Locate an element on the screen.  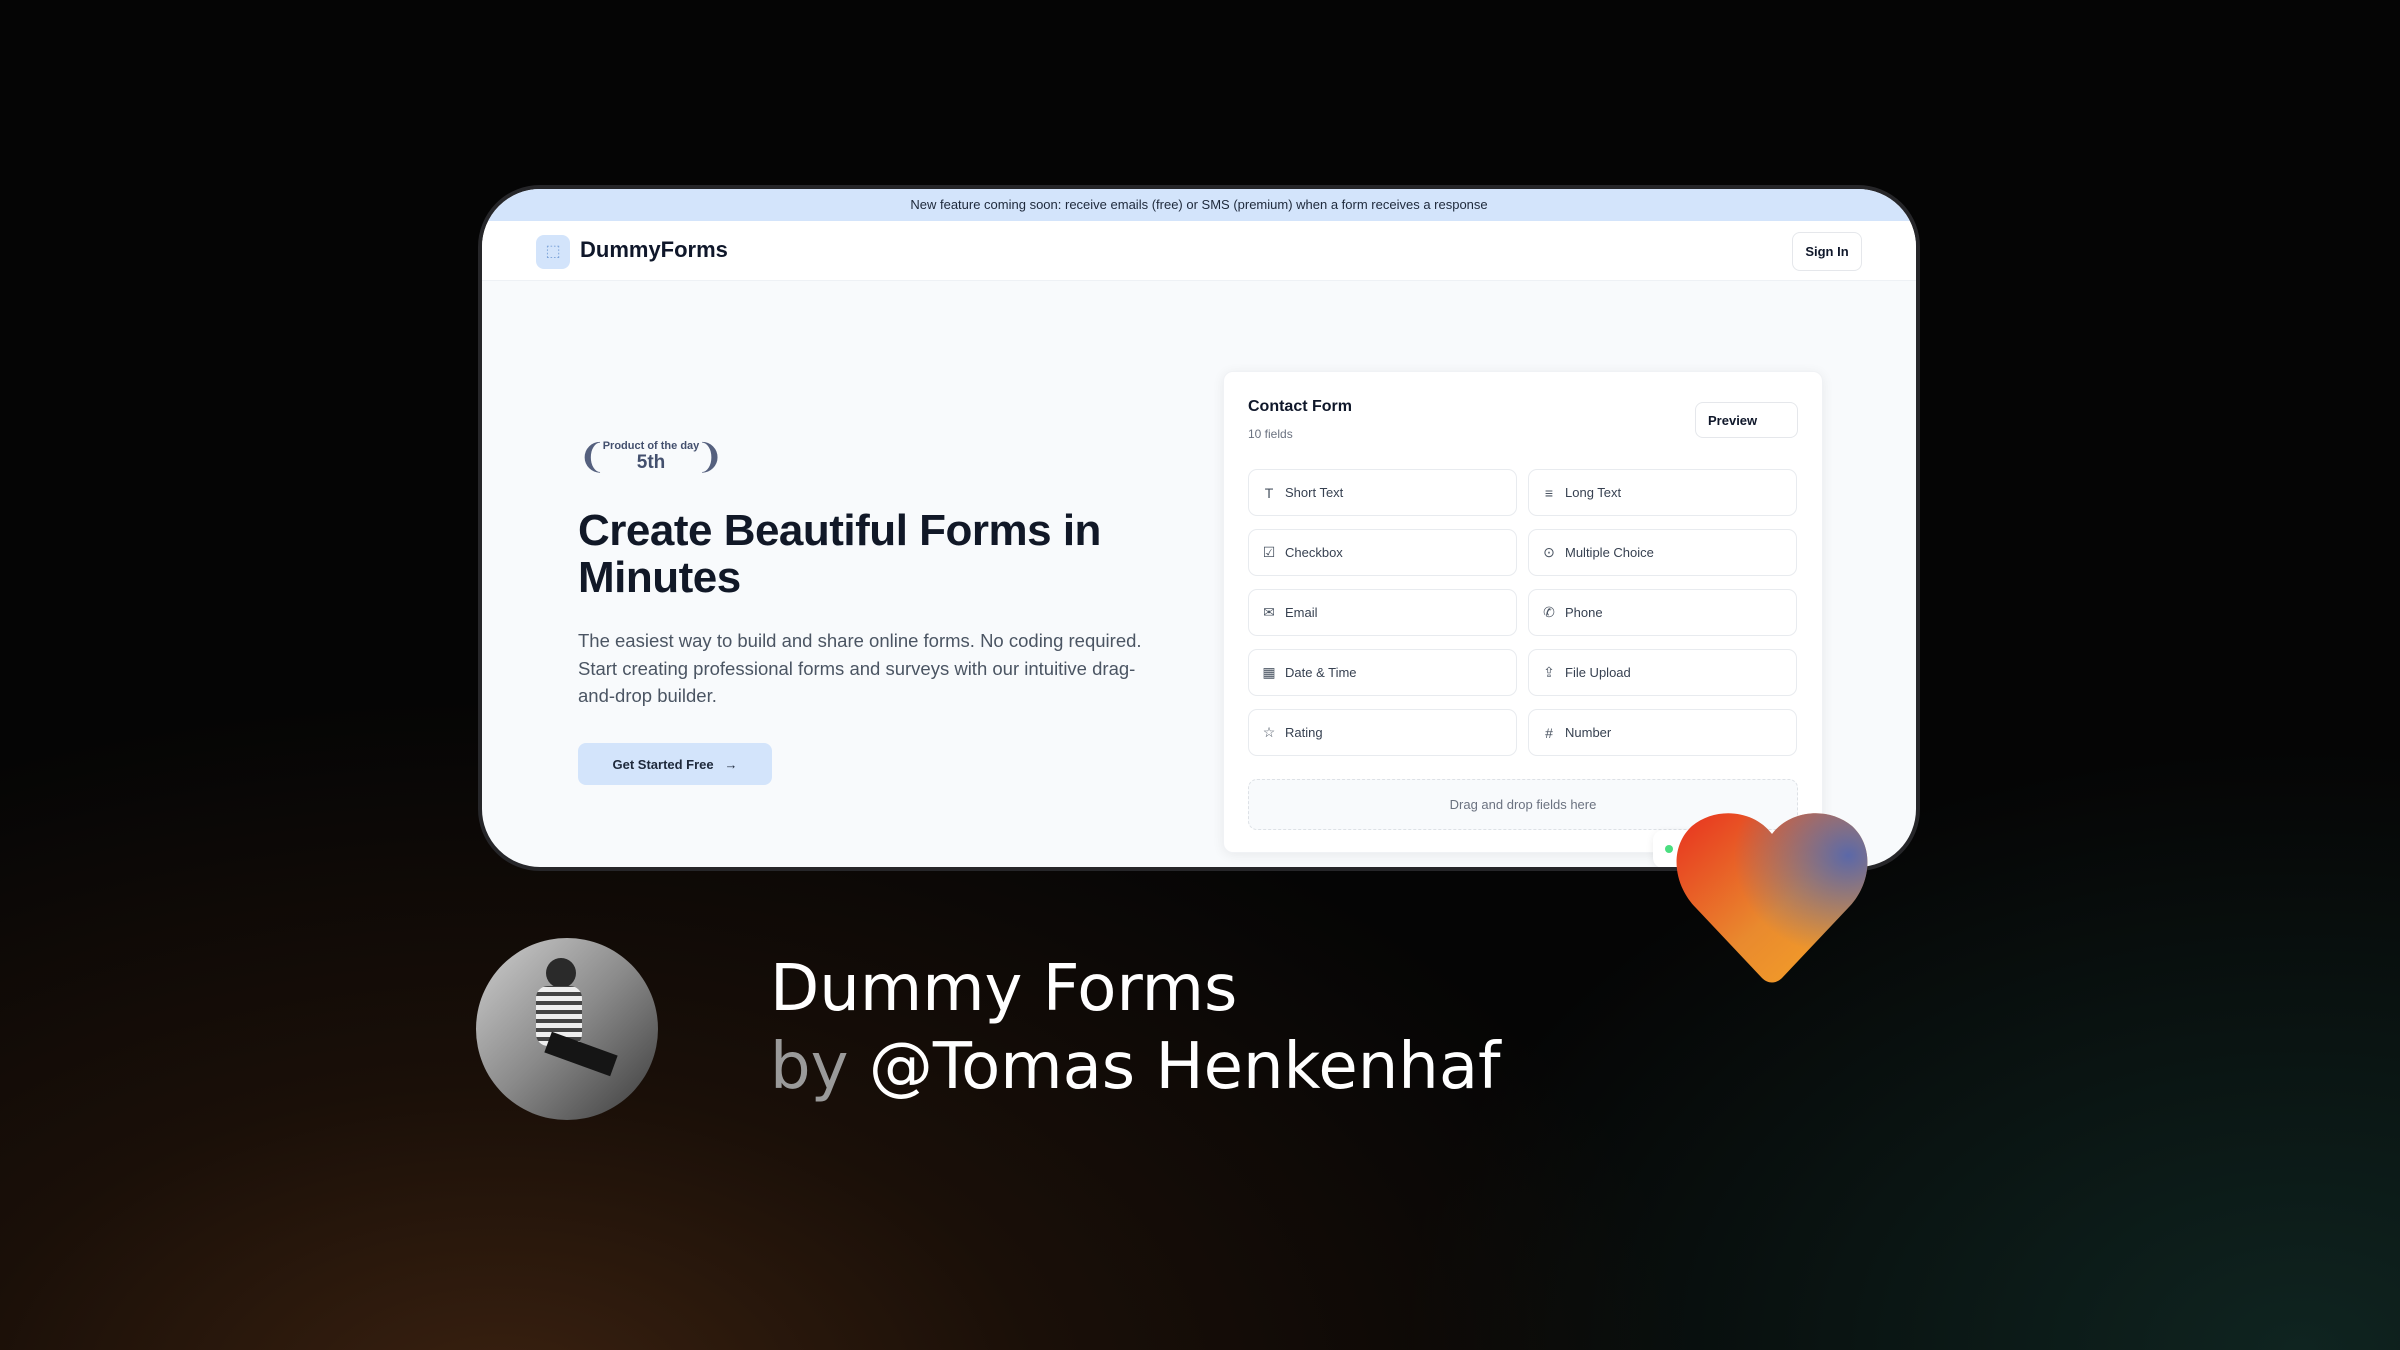
field-label: Date & Time is located at coordinates (1321, 672).